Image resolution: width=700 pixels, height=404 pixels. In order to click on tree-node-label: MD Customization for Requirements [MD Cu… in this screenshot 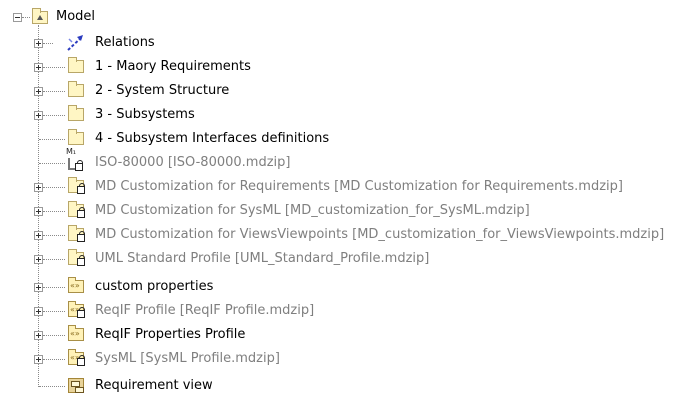, I will do `click(359, 186)`.